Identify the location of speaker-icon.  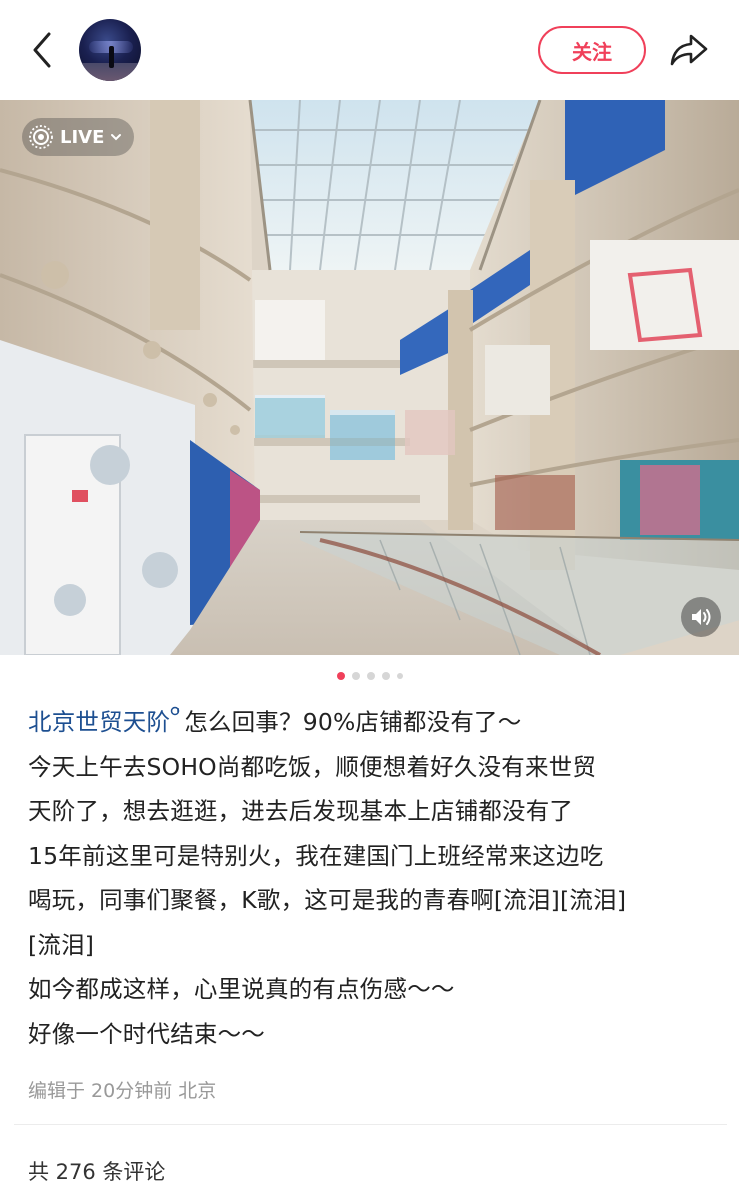
(701, 617).